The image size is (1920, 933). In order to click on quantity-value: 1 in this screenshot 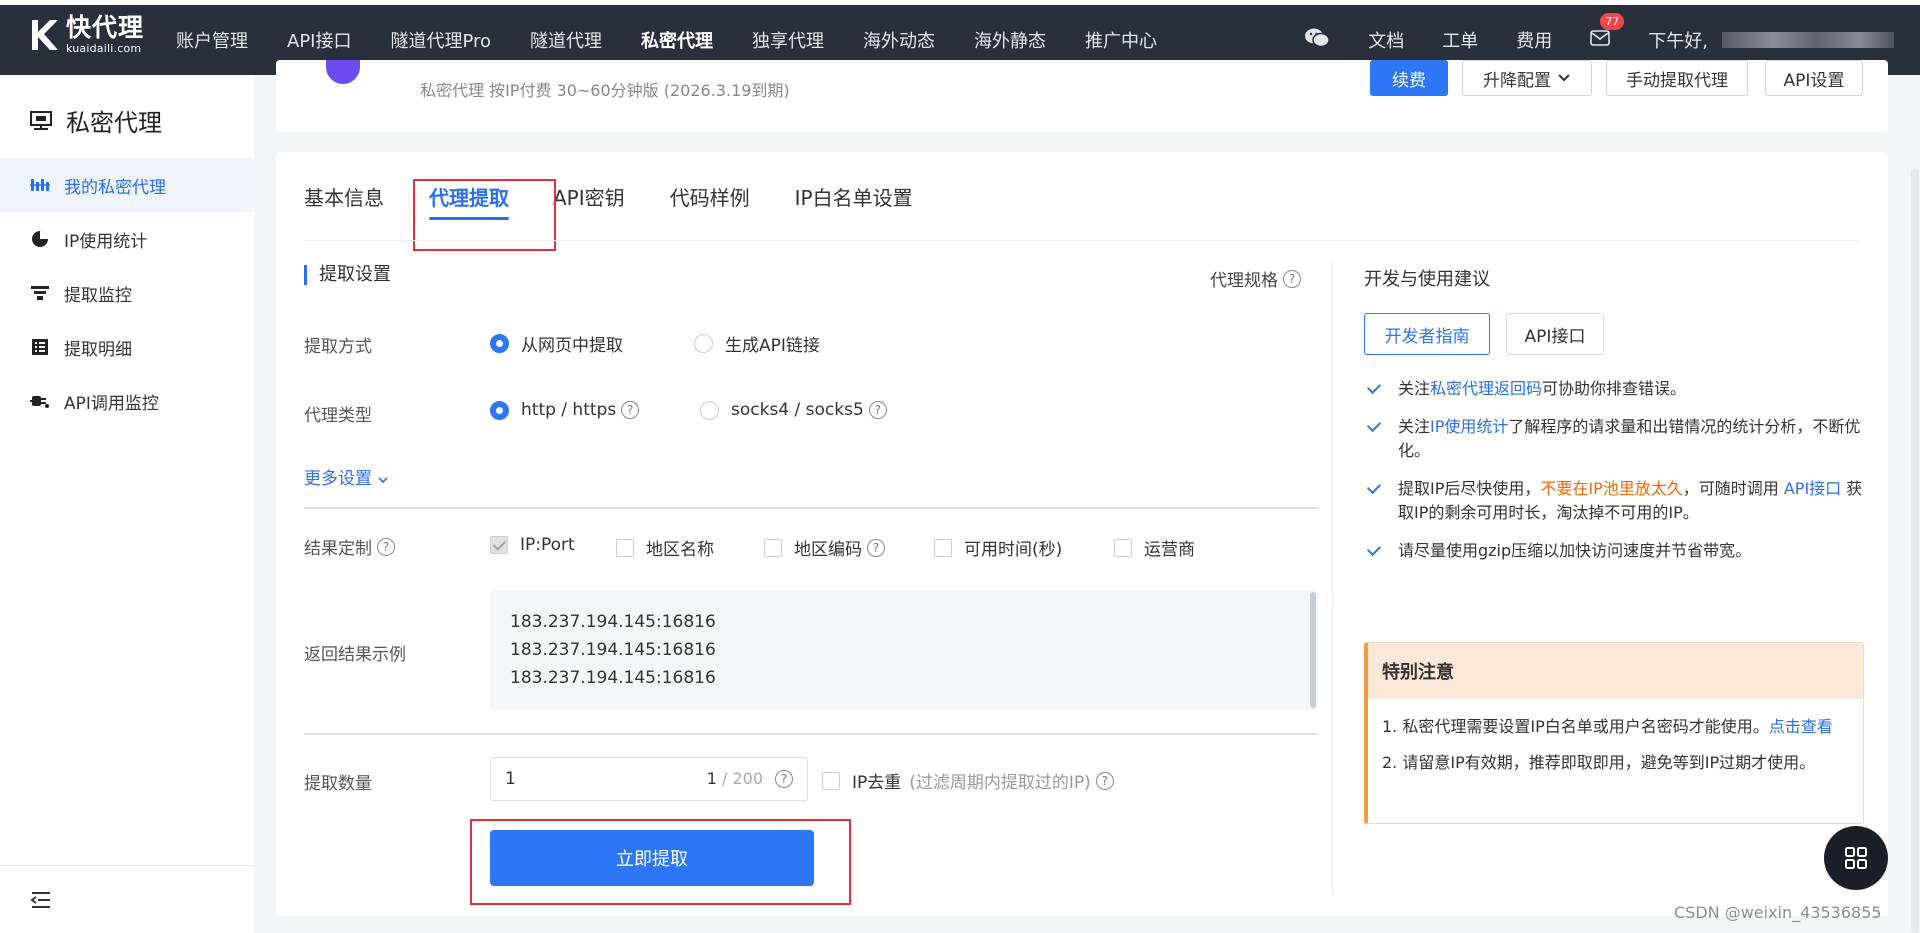, I will do `click(510, 779)`.